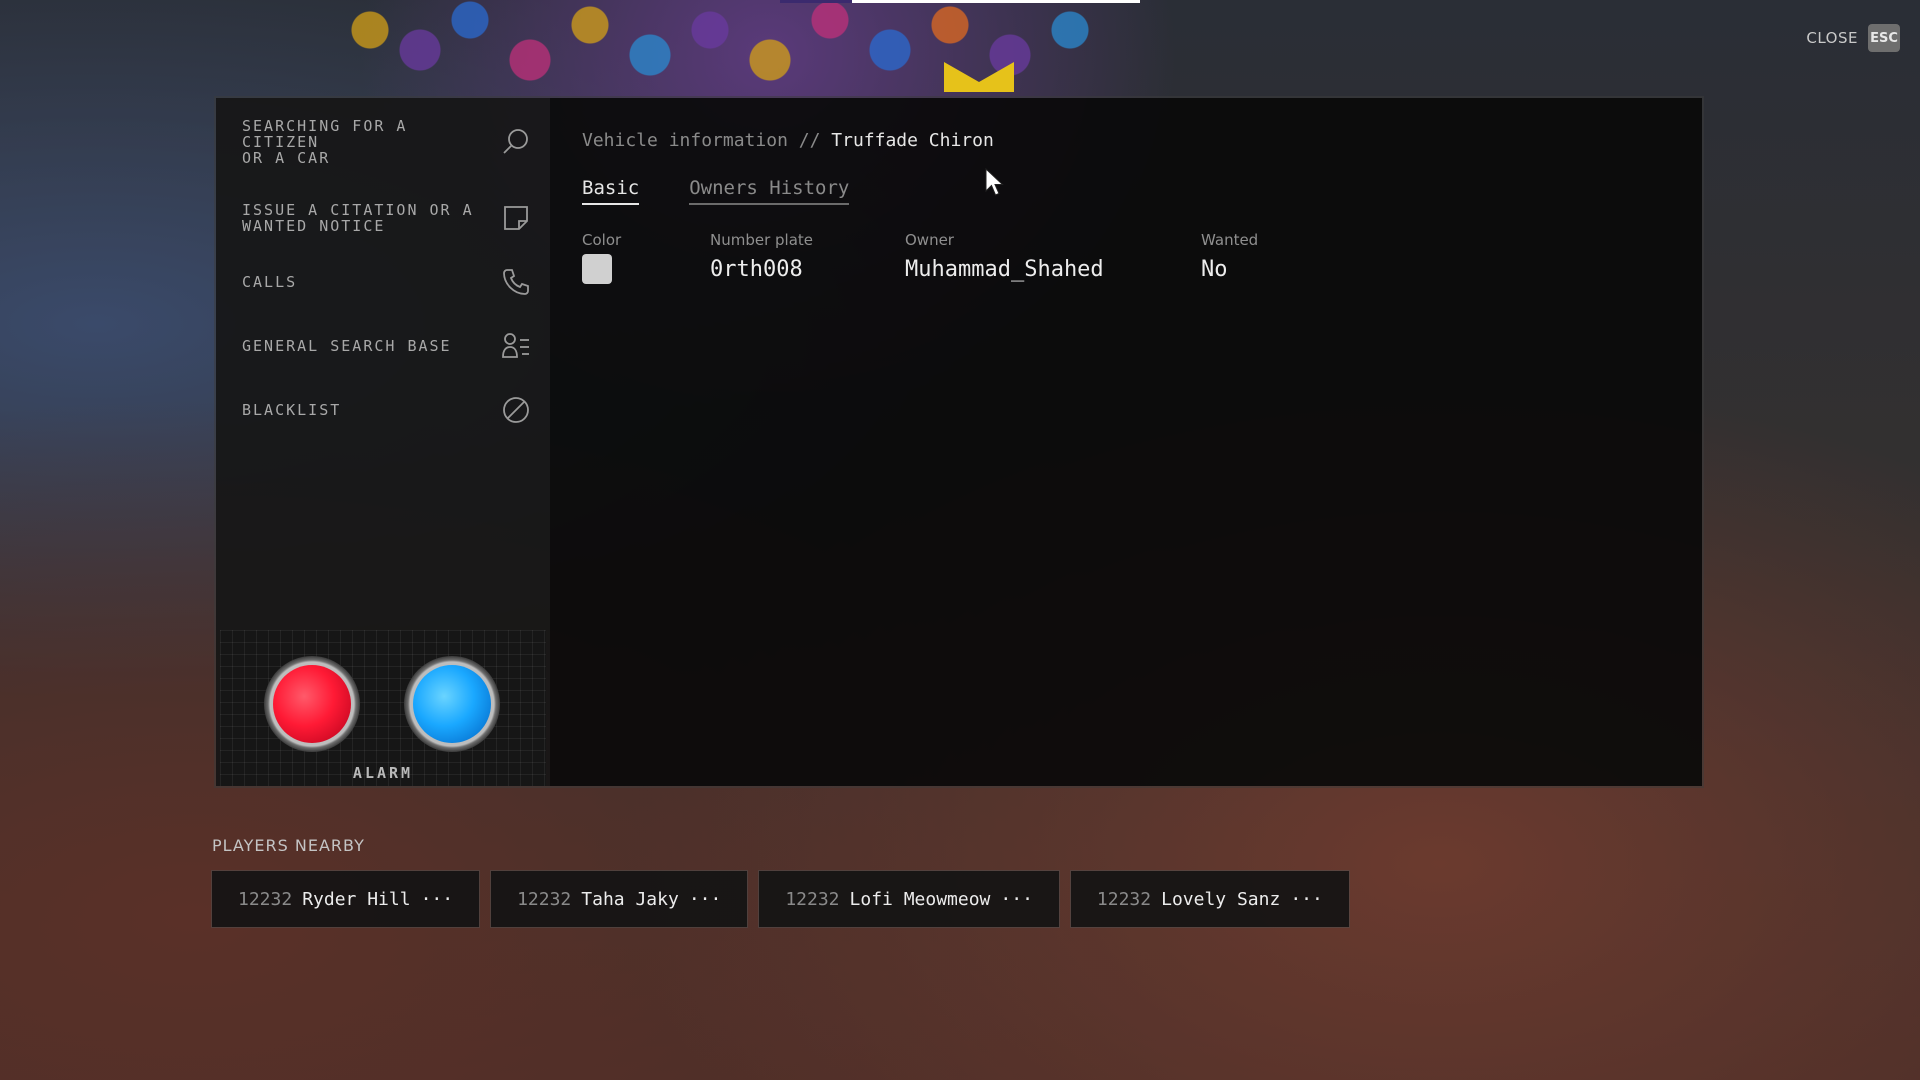 This screenshot has height=1080, width=1920. Describe the element at coordinates (1230, 240) in the screenshot. I see `wanted-label: Wanted` at that location.